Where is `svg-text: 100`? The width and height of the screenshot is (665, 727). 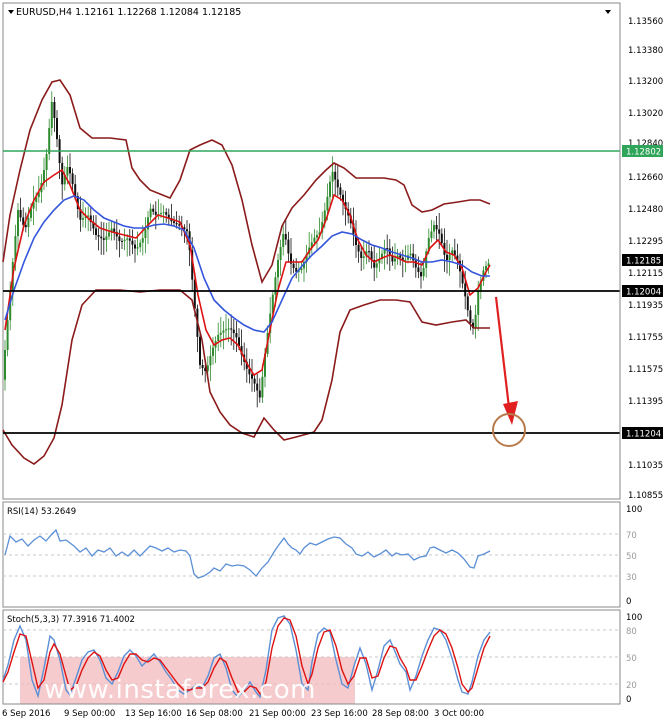
svg-text: 100 is located at coordinates (634, 618).